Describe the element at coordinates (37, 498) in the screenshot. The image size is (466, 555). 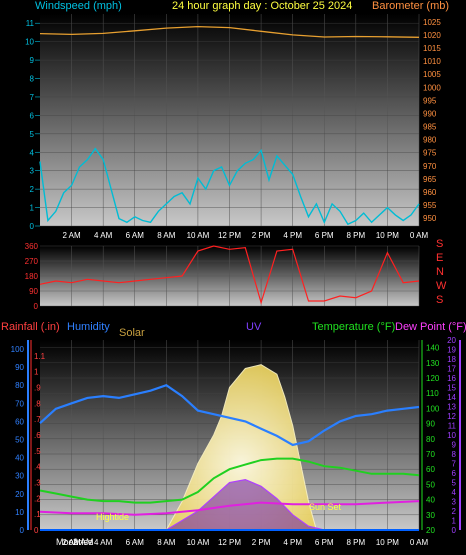
I see `rainfall-tick-label: .2` at that location.